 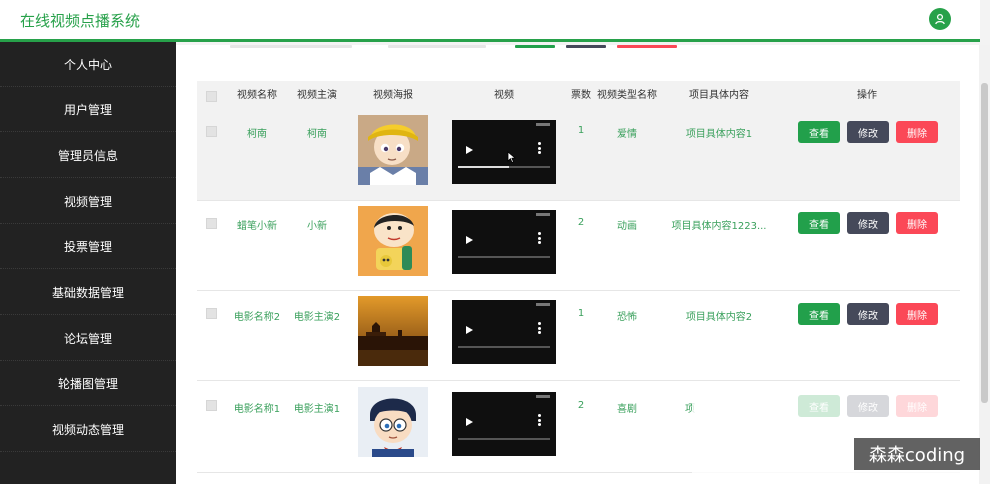 I want to click on cell-video-type: 爱情, so click(x=627, y=134).